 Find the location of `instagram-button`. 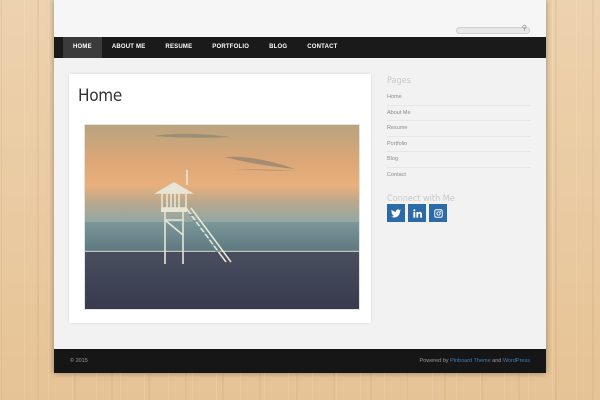

instagram-button is located at coordinates (438, 213).